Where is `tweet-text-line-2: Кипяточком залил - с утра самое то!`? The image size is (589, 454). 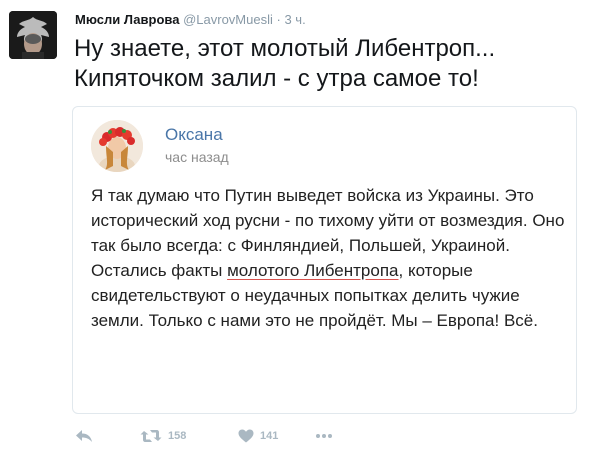 tweet-text-line-2: Кипяточком залил - с утра самое то! is located at coordinates (276, 78).